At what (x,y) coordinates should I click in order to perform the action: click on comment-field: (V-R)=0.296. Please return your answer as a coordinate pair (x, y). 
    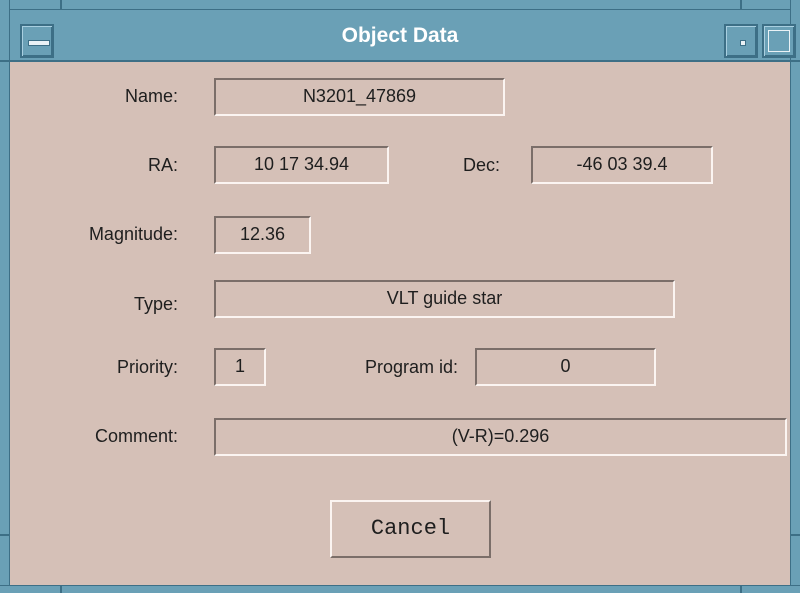
    Looking at the image, I should click on (500, 437).